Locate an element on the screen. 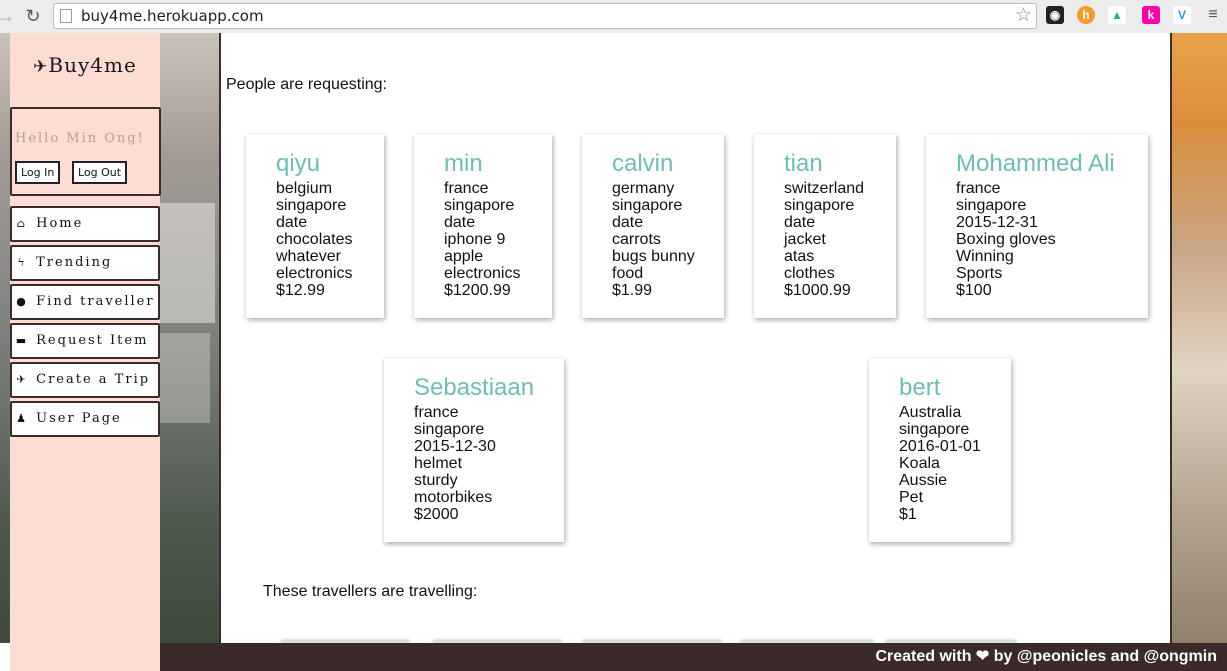 The image size is (1227, 671). item-price: $1 is located at coordinates (908, 514).